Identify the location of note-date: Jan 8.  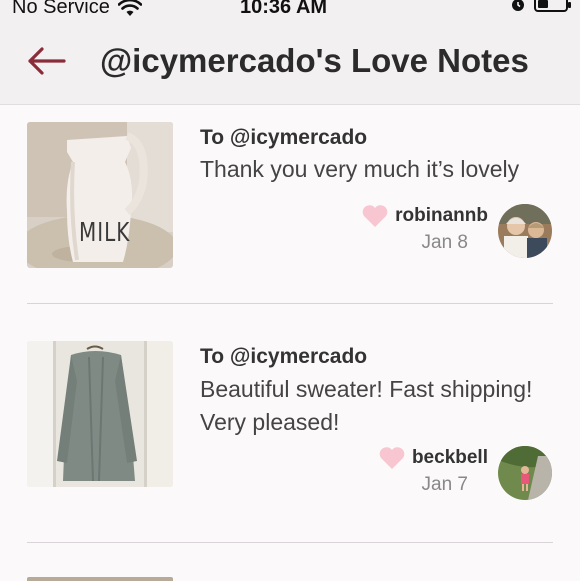
(444, 242).